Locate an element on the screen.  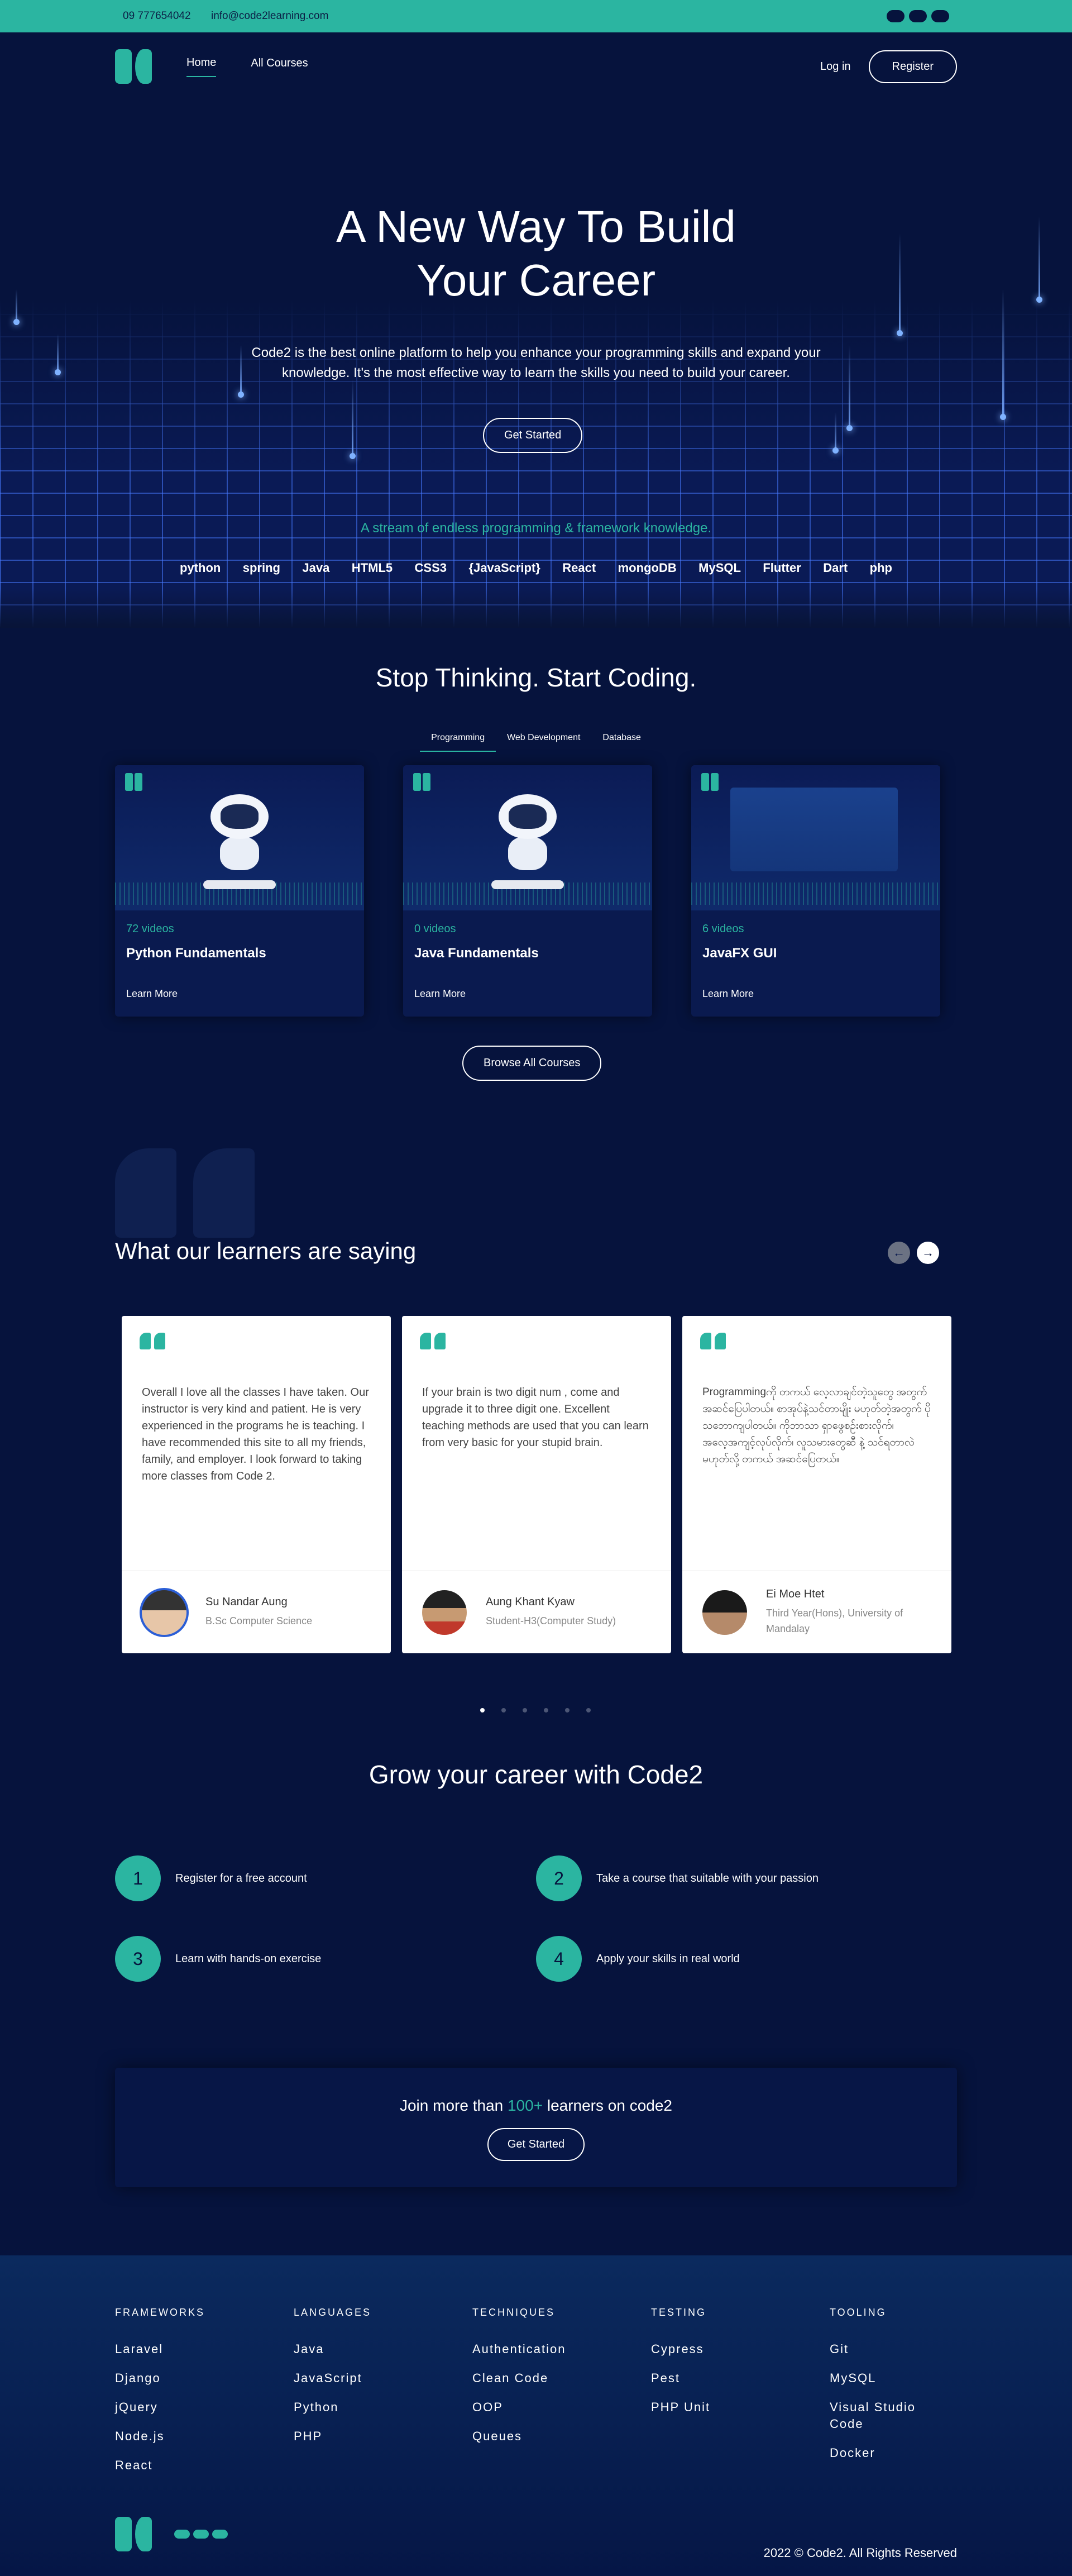
search-bar-graphic is located at coordinates (528, 884).